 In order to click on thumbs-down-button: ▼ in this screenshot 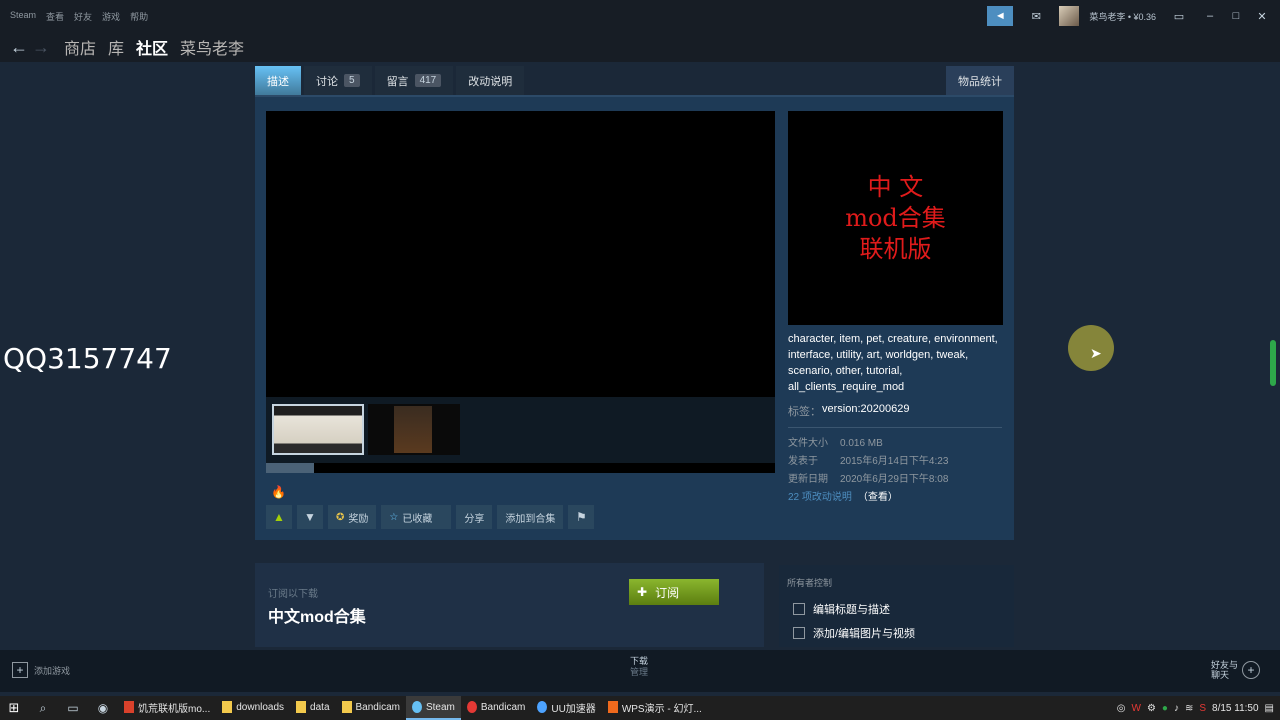, I will do `click(310, 517)`.